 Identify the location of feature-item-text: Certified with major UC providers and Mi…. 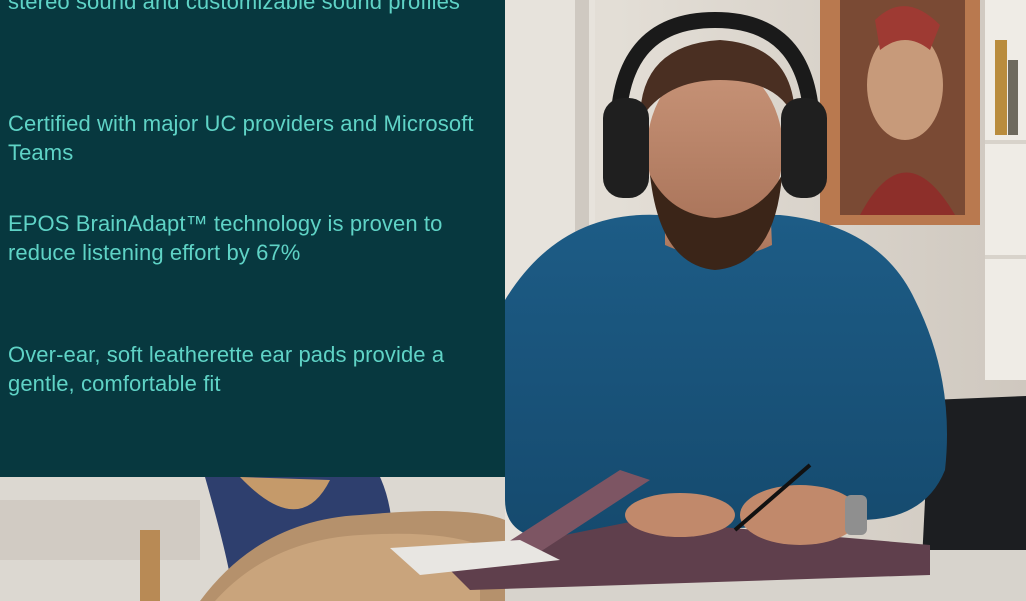
(241, 138).